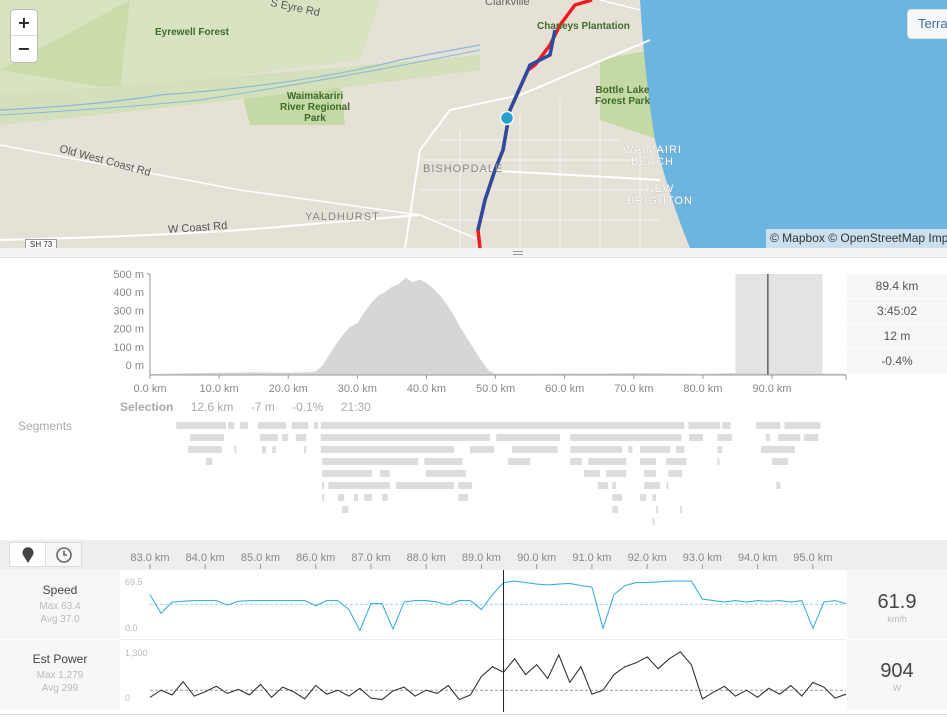  Describe the element at coordinates (660, 195) in the screenshot. I see `map-label: NEW BRIGHTON` at that location.